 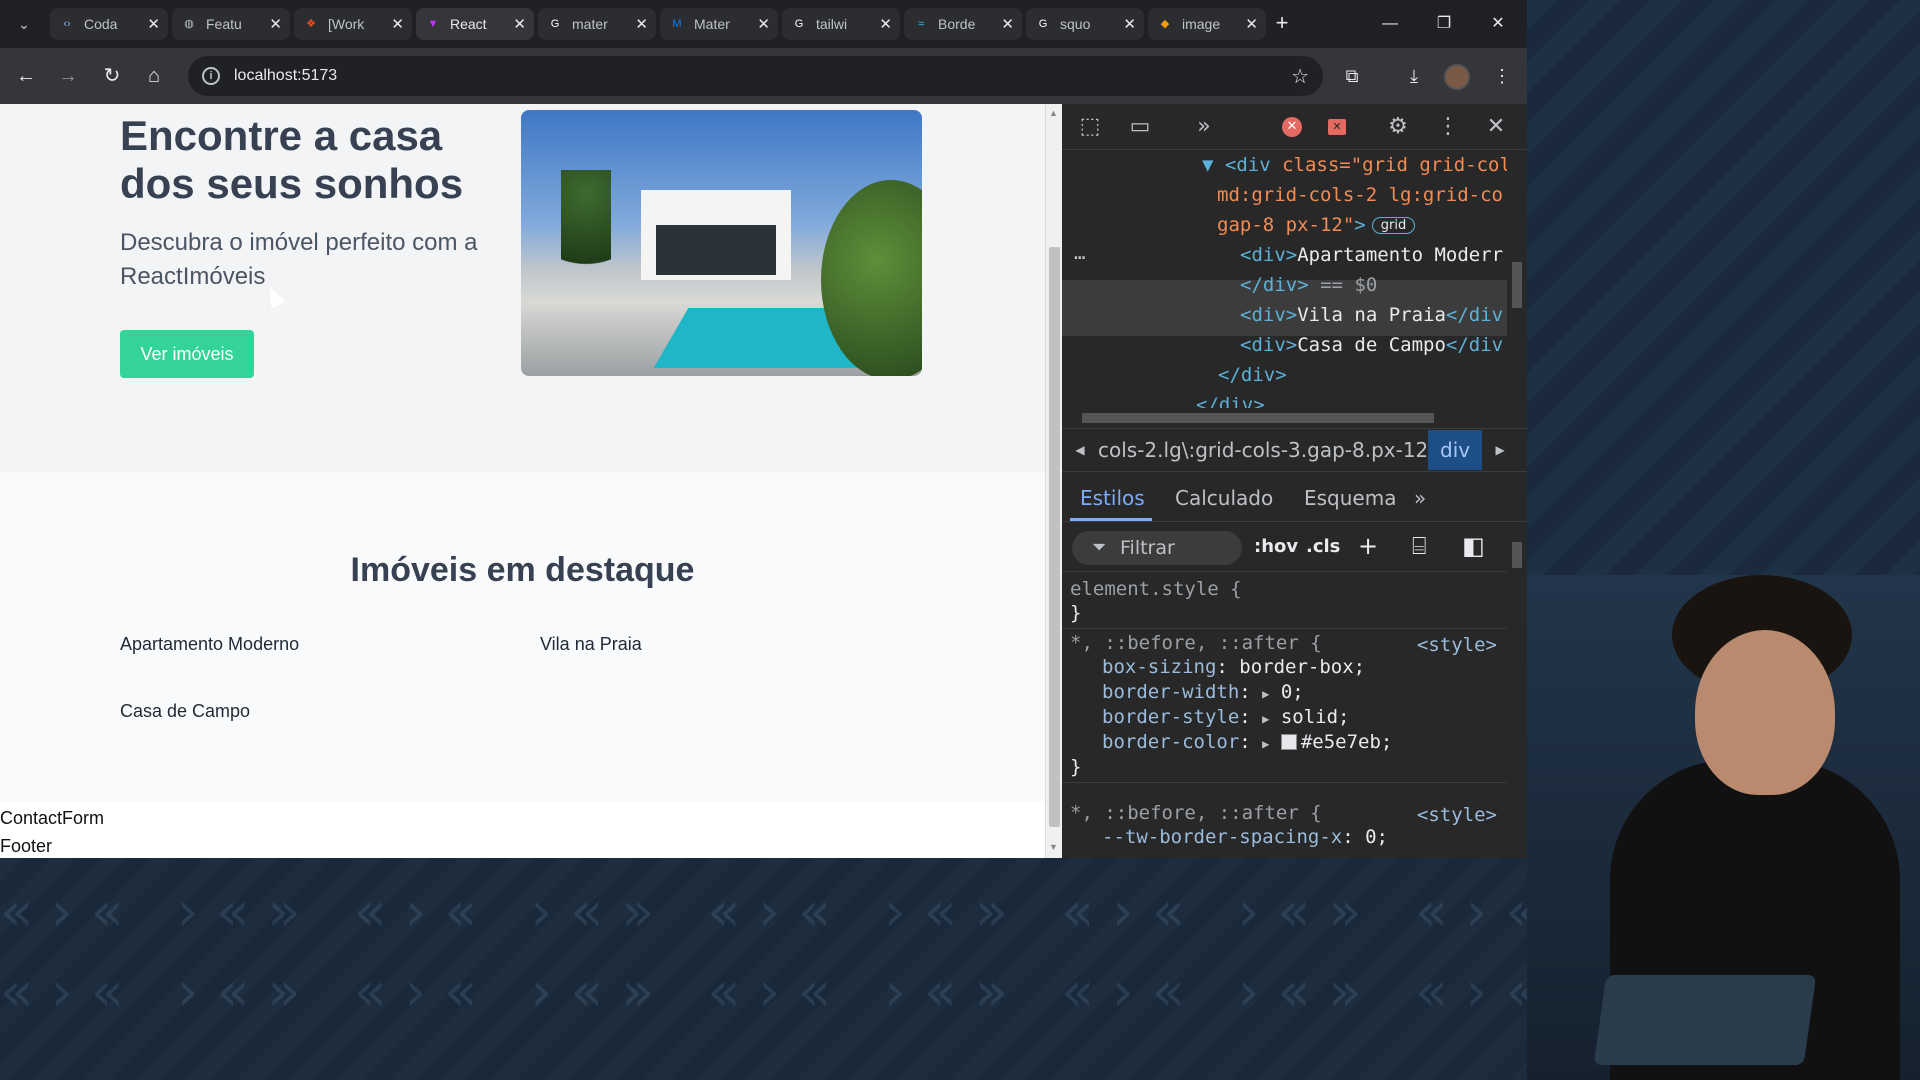 I want to click on tab-label: tailwi, so click(x=832, y=24).